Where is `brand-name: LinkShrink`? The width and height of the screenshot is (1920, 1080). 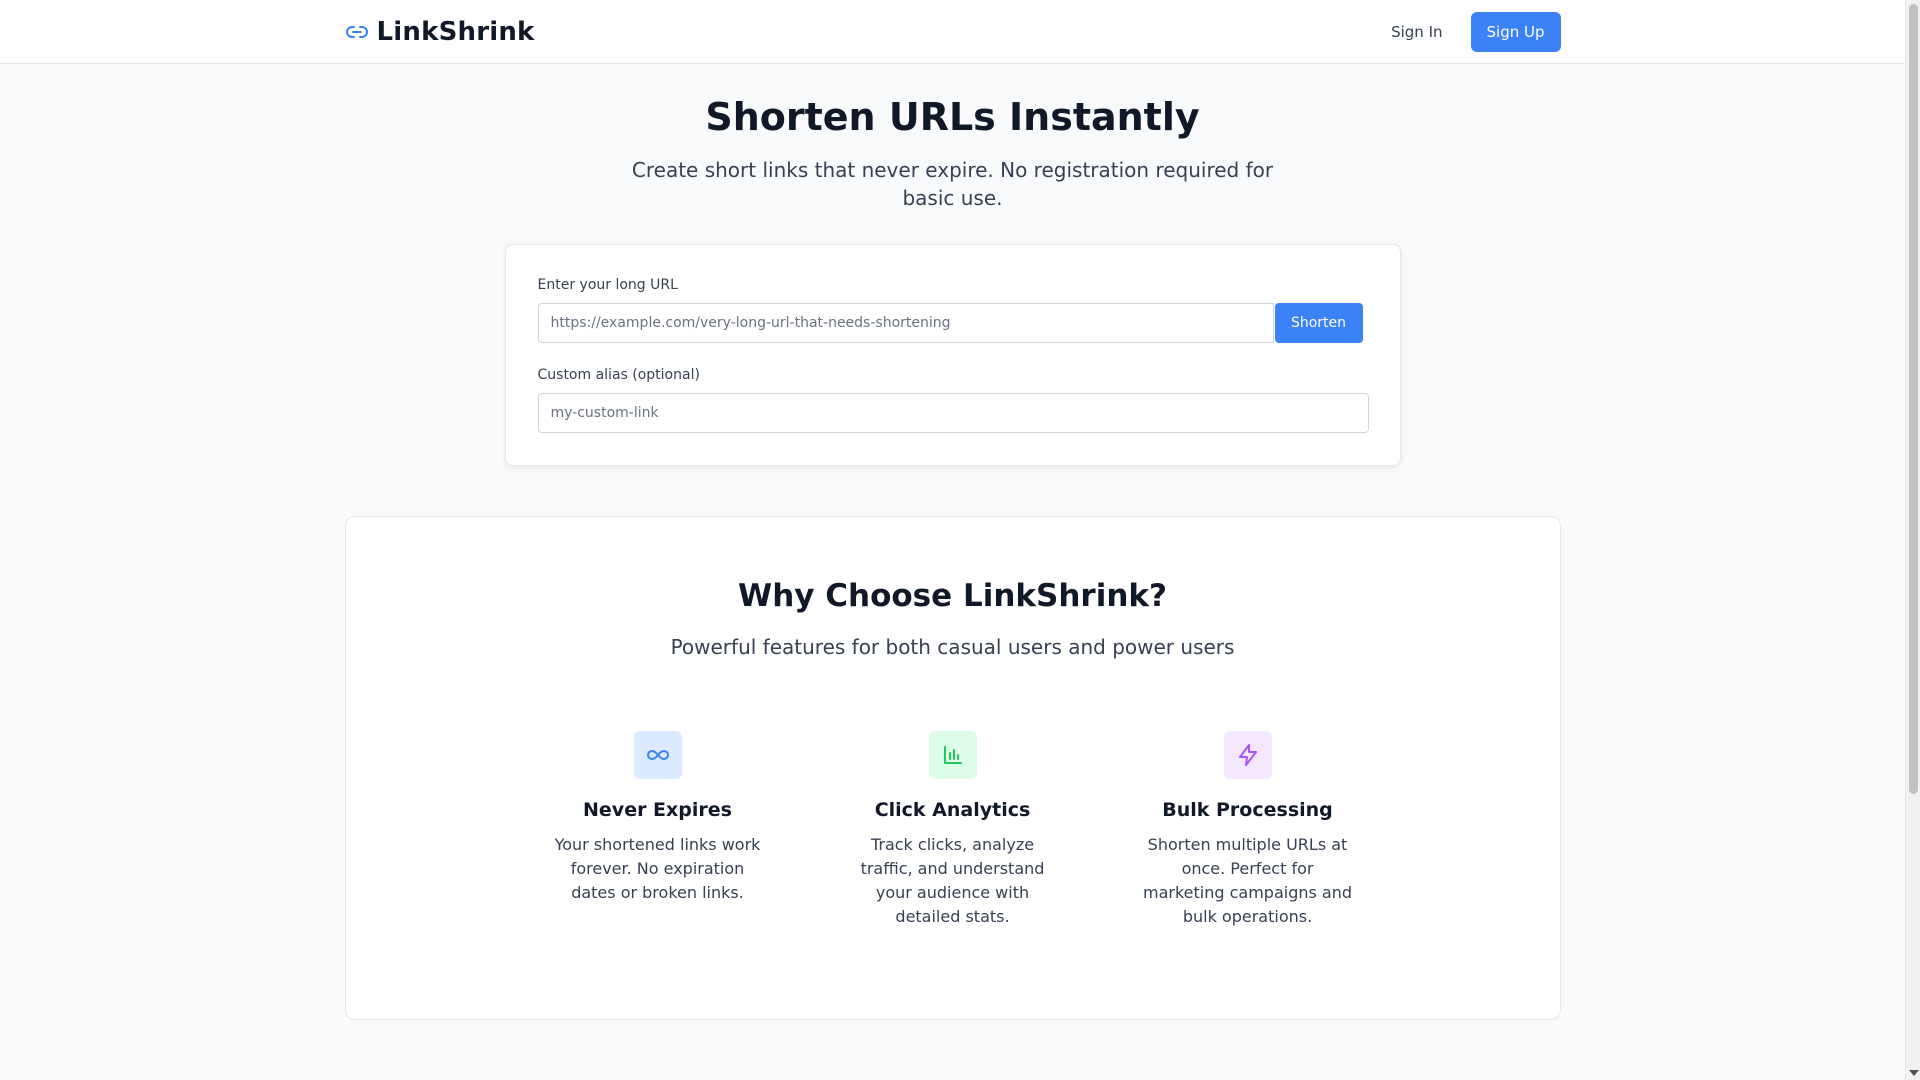 brand-name: LinkShrink is located at coordinates (455, 32).